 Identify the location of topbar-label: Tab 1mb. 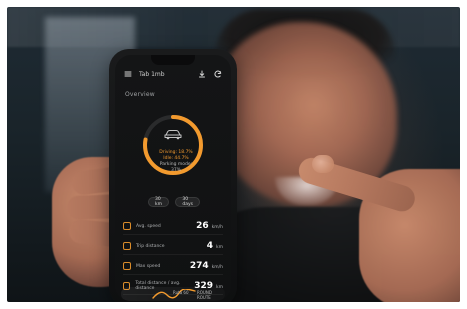
(152, 74).